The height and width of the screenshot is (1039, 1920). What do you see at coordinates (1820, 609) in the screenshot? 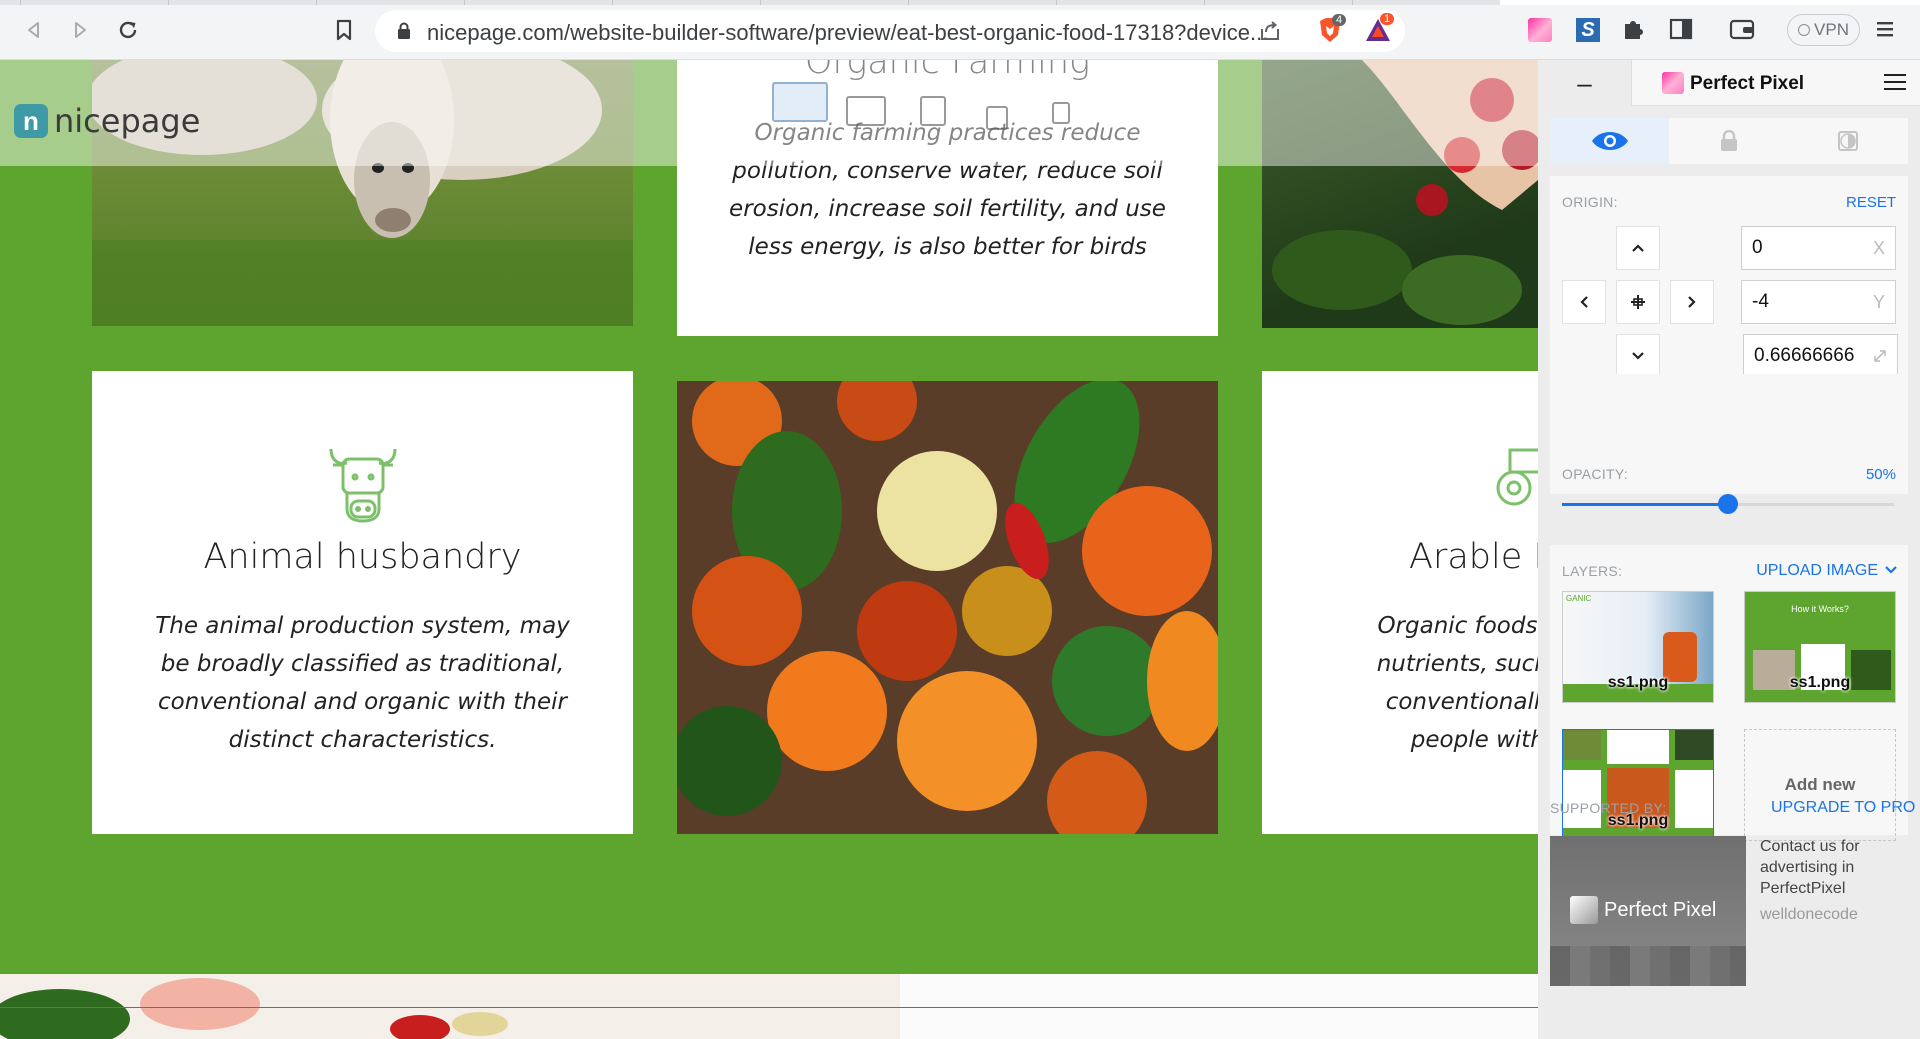
I see `layer-thumb-caption: How it Works?` at bounding box center [1820, 609].